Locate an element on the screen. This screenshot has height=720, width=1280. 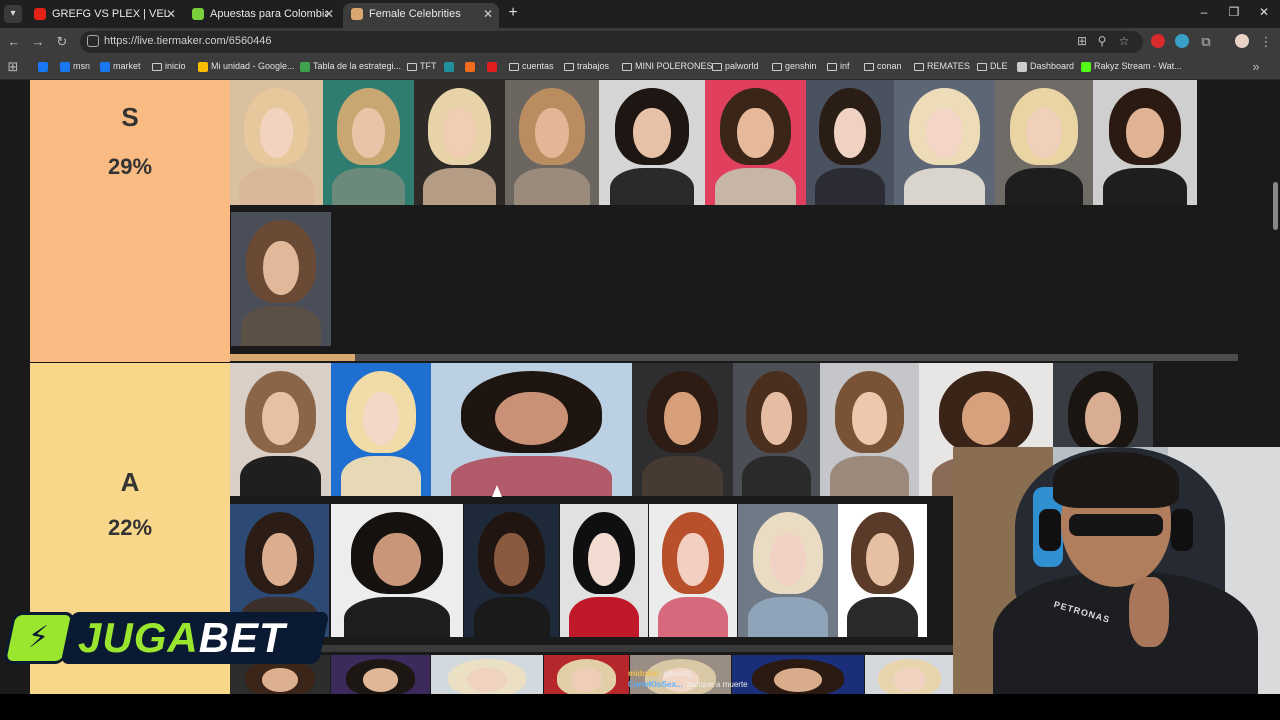
reload-icon: ↻ is located at coordinates (62, 42).